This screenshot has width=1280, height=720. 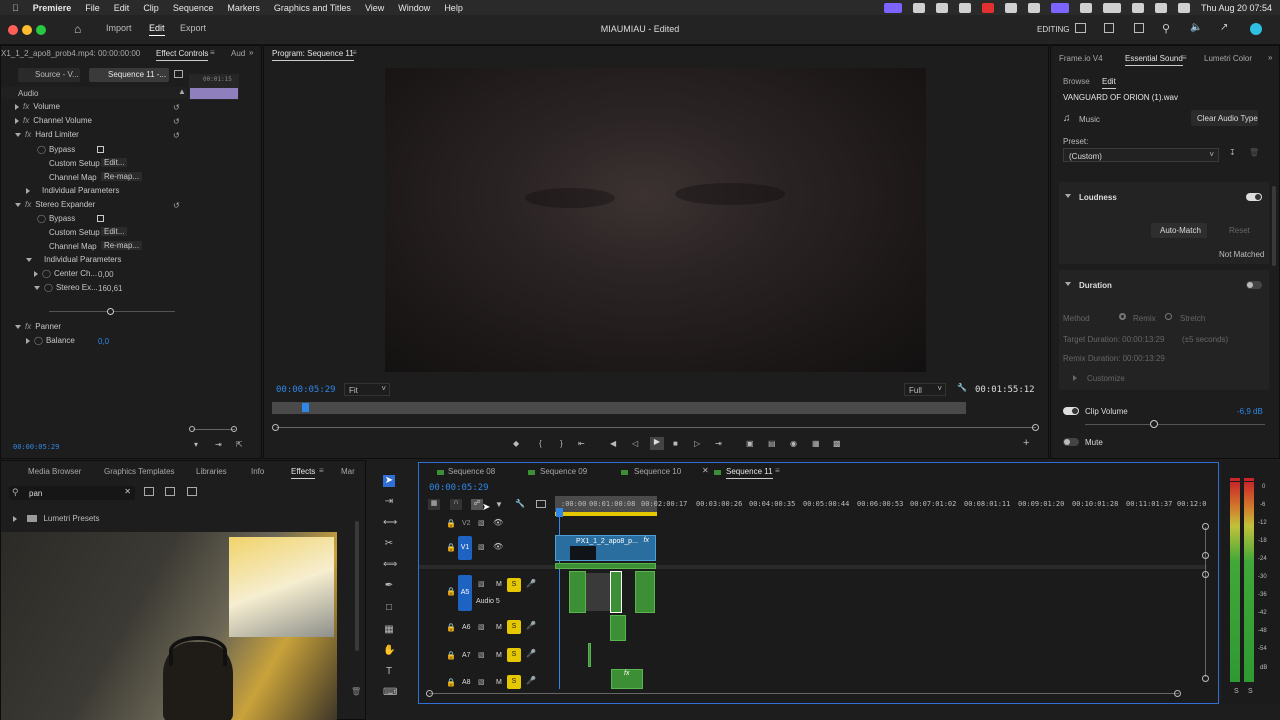 I want to click on balance-value: 0,0, so click(x=103, y=341).